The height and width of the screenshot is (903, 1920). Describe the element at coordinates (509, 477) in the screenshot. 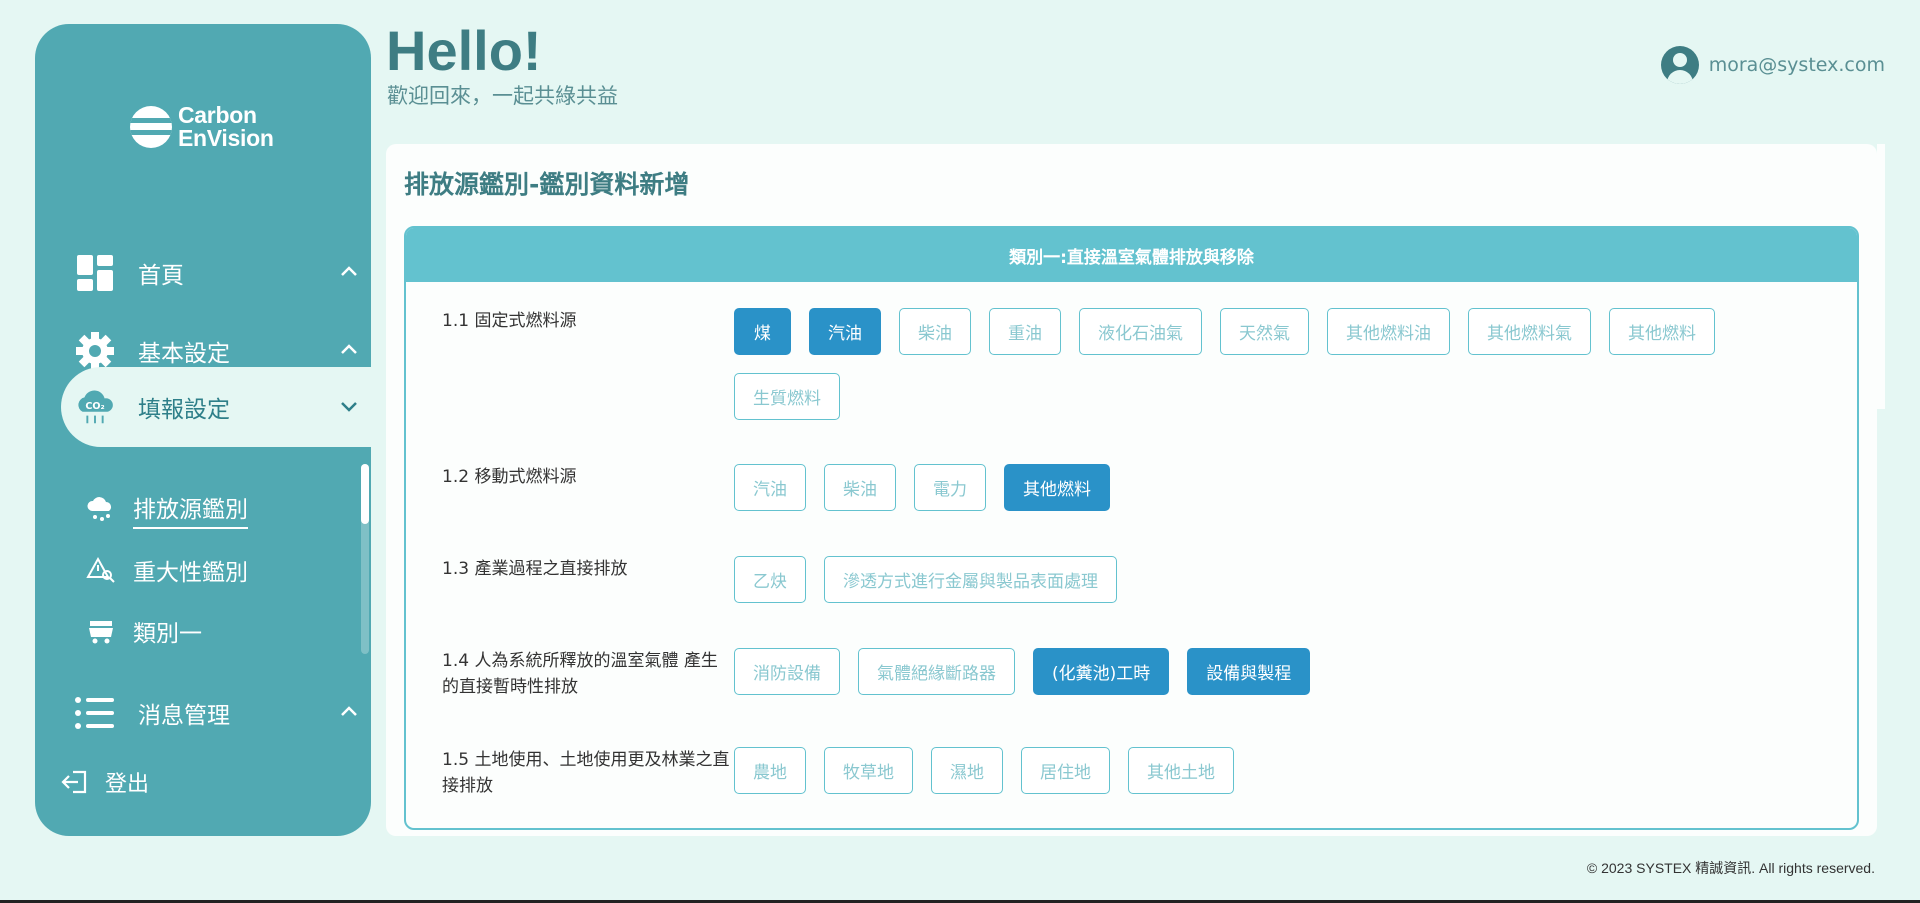

I see `row-label: 1.2 移動式燃料源` at that location.